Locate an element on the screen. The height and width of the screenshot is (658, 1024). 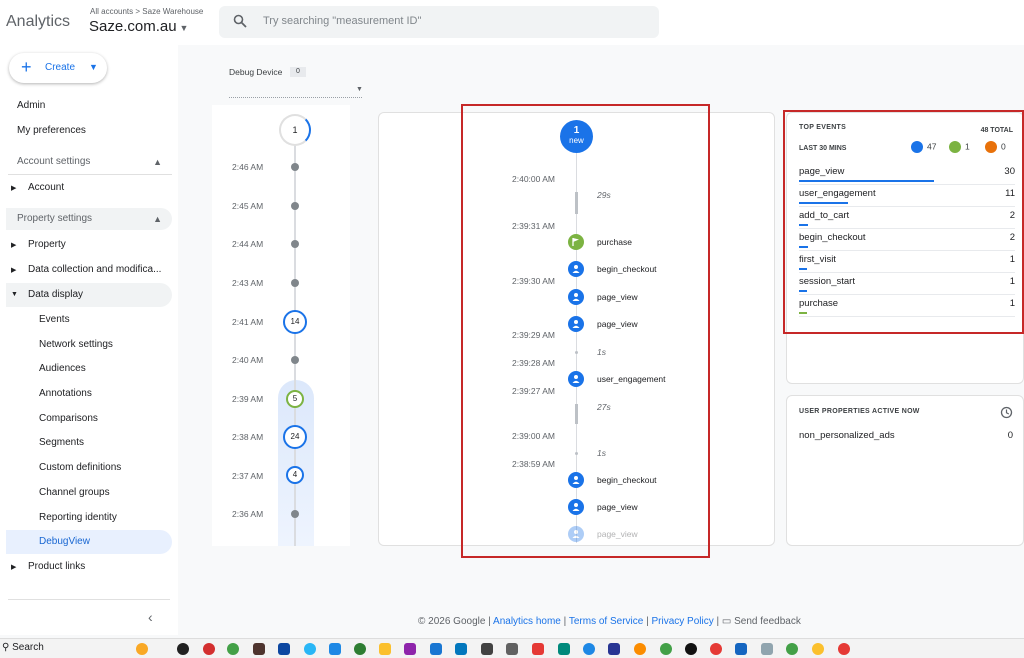
property-picker: Saze.com.au ▼ is located at coordinates (138, 26).